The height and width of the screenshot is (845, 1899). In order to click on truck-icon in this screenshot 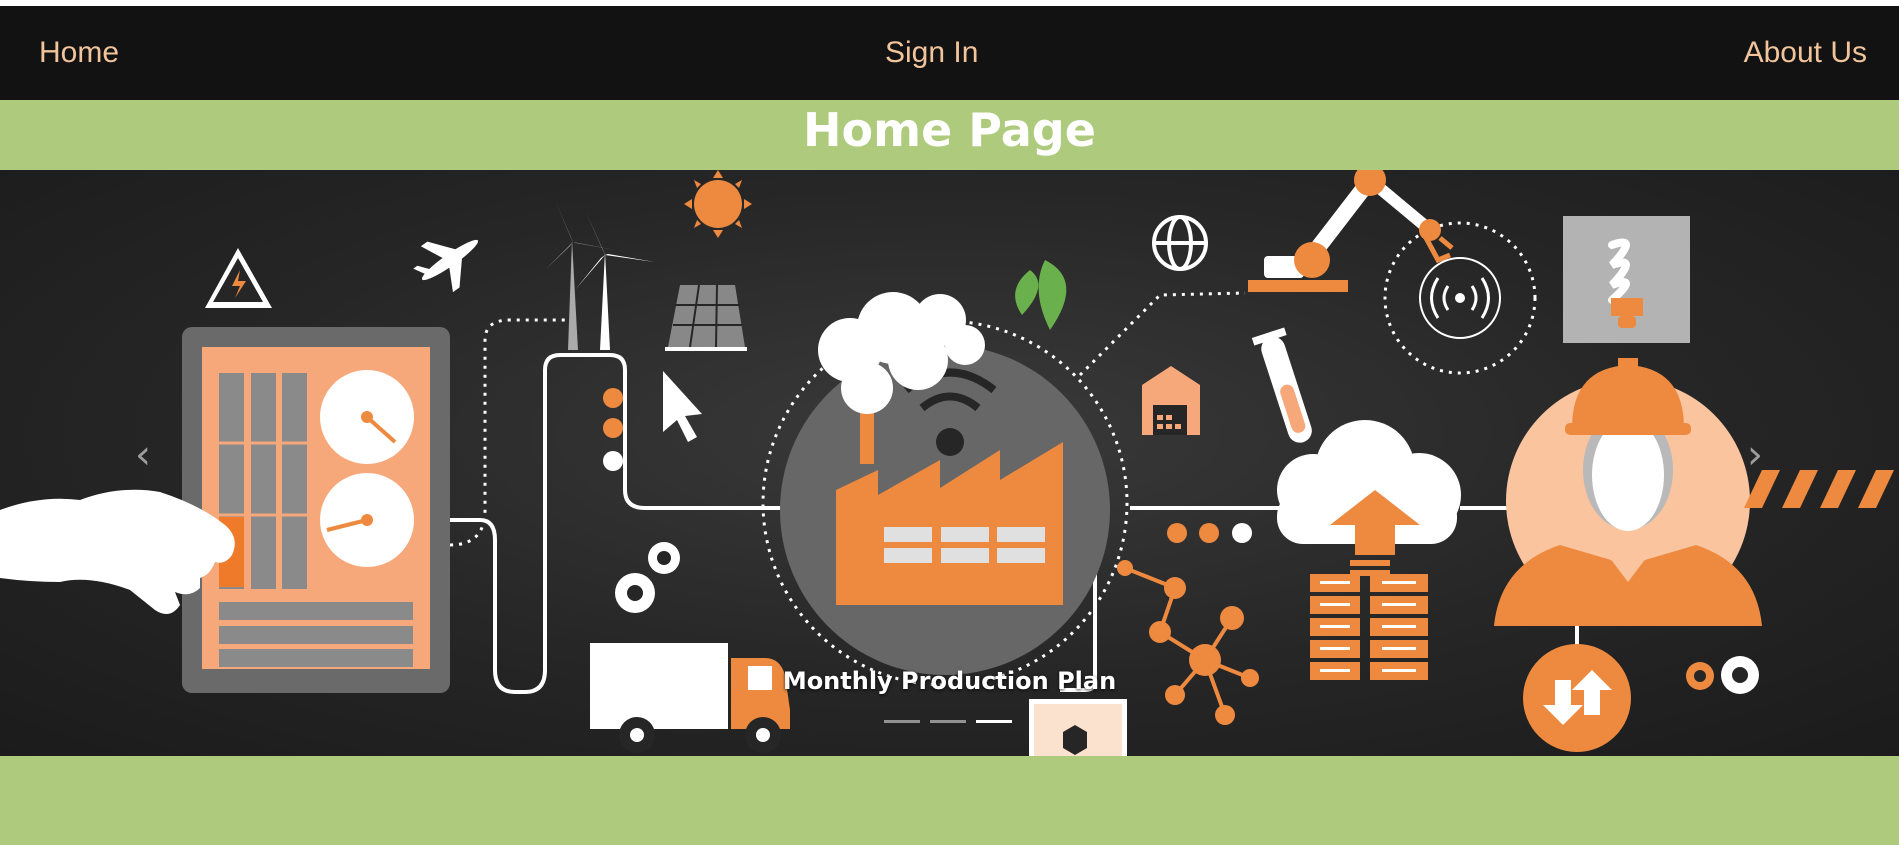, I will do `click(690, 698)`.